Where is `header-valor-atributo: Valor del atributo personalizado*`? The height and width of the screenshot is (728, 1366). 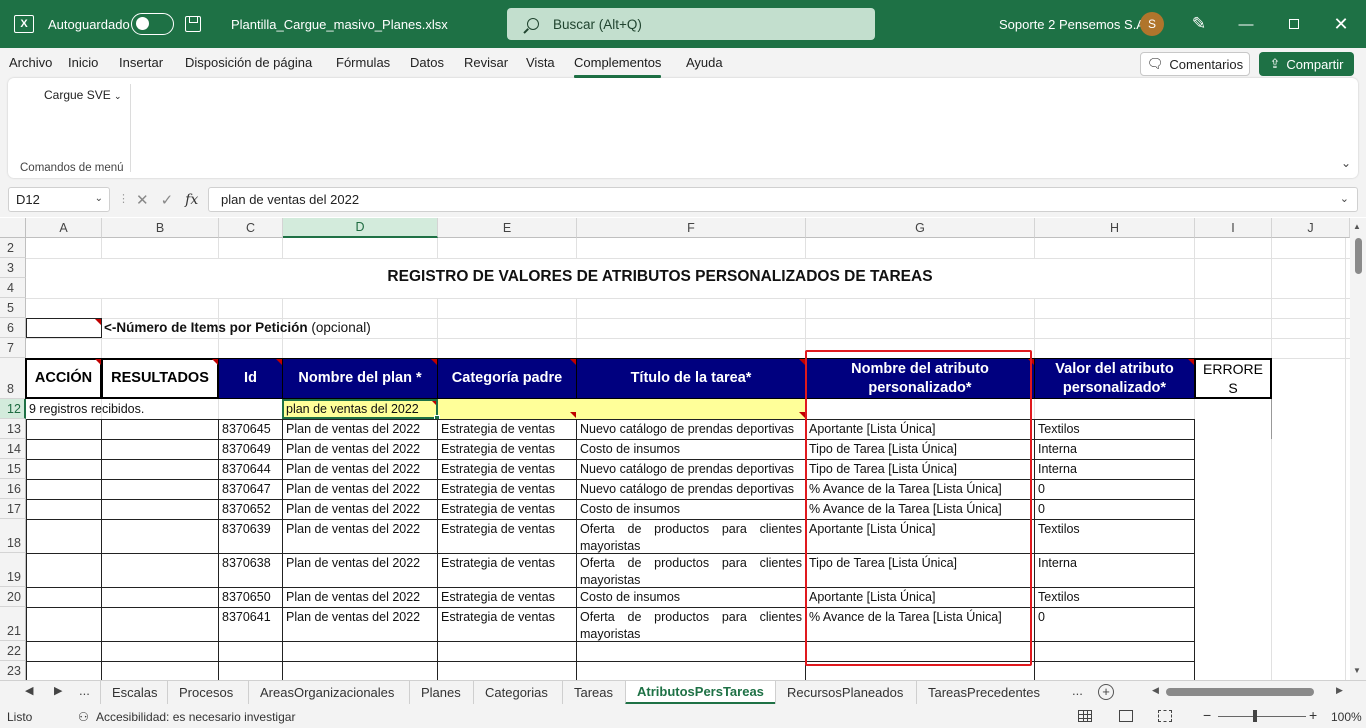 header-valor-atributo: Valor del atributo personalizado* is located at coordinates (1114, 378).